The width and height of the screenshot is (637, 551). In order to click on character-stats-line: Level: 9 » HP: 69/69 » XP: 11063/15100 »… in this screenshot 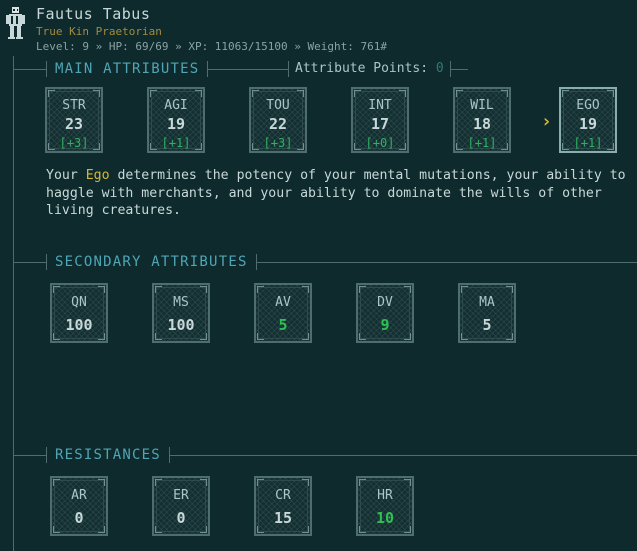, I will do `click(211, 46)`.